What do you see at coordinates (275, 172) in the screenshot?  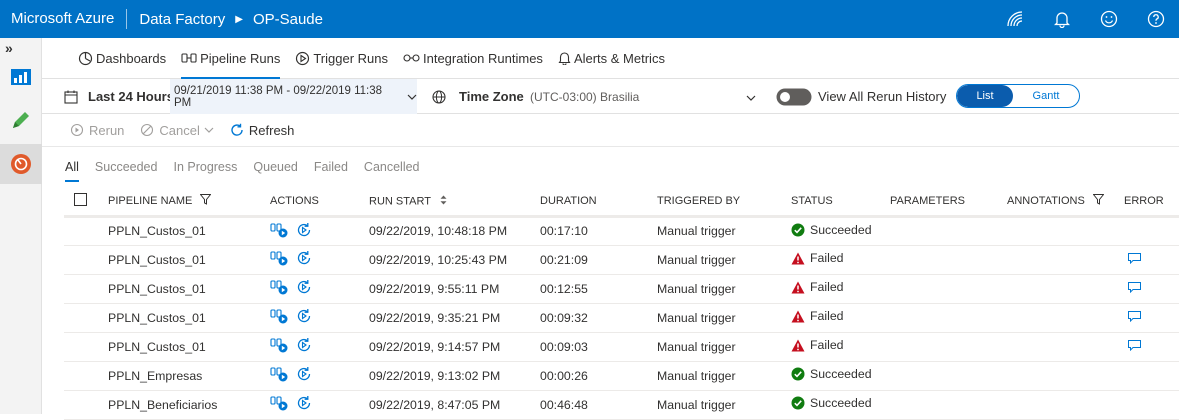 I see `status-tab-queued: Queued` at bounding box center [275, 172].